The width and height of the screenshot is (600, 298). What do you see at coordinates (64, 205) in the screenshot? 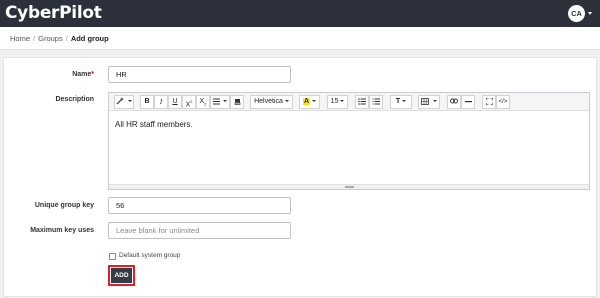
I see `unique-group-key-label: Unique group key` at bounding box center [64, 205].